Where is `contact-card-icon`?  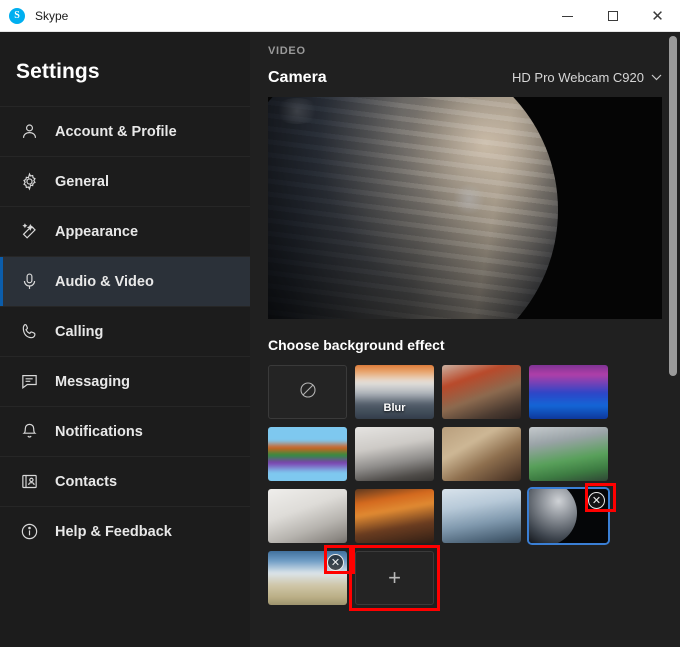 contact-card-icon is located at coordinates (29, 482).